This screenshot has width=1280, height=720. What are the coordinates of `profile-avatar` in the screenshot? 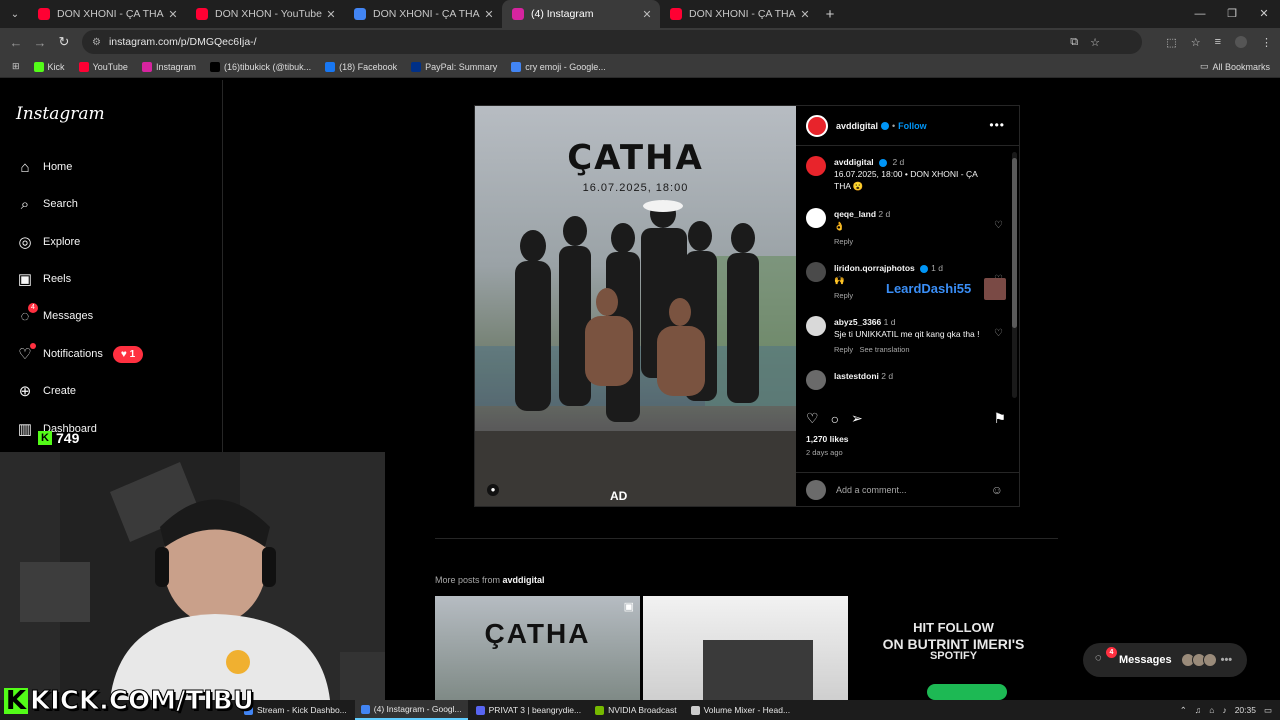 It's located at (1241, 42).